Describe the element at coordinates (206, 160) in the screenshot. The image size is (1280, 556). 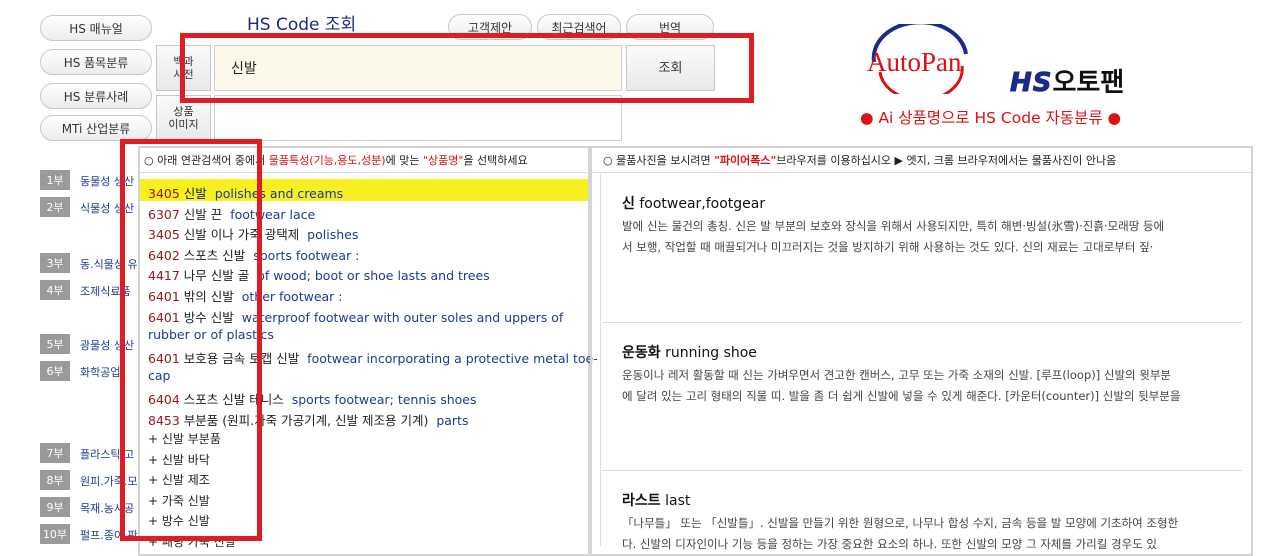
I see `results-header-prefix: ○ 아래 연관검색어 중에서` at that location.